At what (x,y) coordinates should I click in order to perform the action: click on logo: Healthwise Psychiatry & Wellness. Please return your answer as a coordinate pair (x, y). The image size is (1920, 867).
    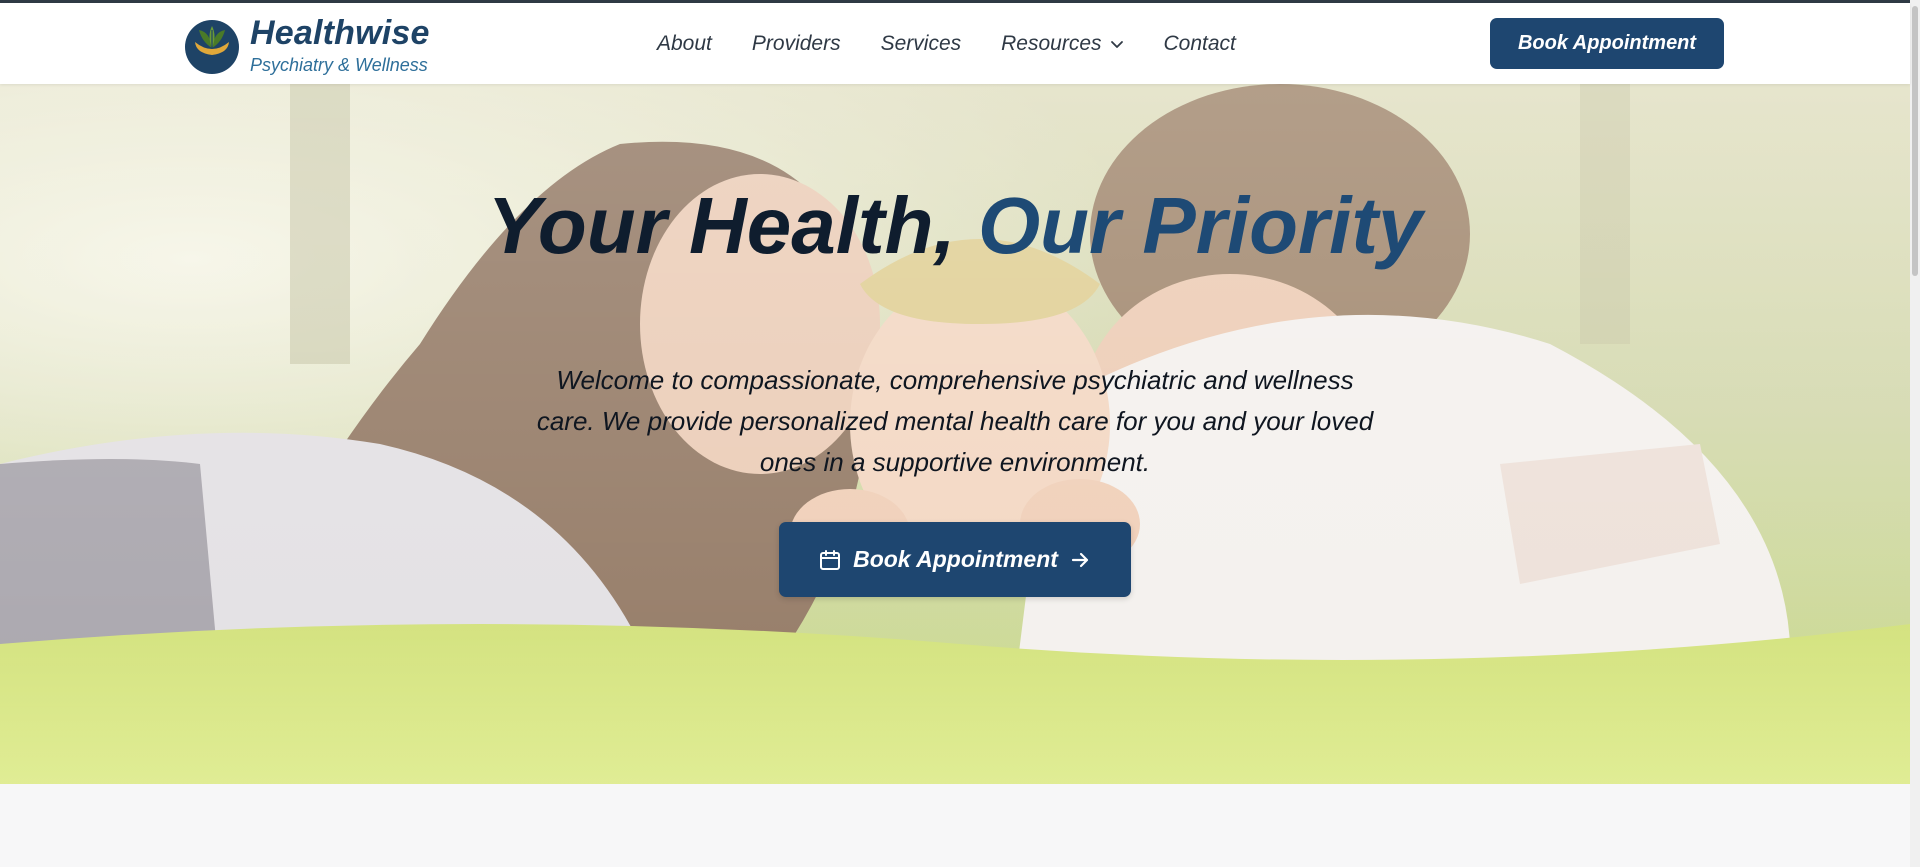
    Looking at the image, I should click on (307, 46).